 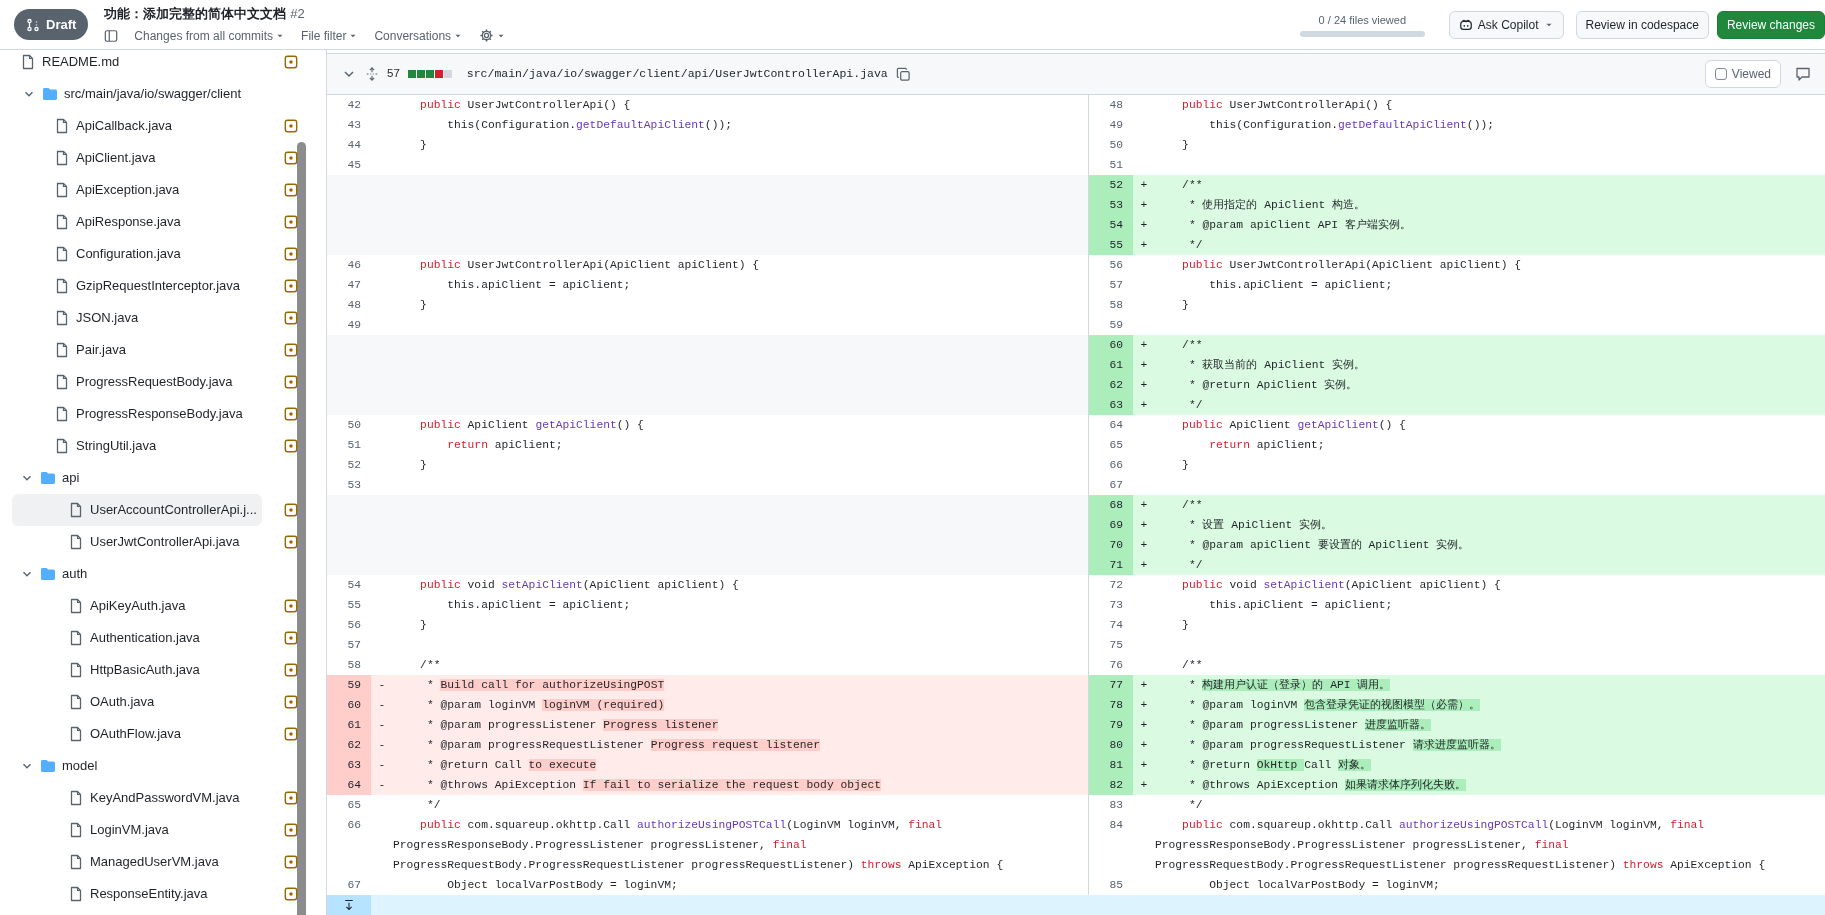 I want to click on line-number: 61, so click(x=354, y=725).